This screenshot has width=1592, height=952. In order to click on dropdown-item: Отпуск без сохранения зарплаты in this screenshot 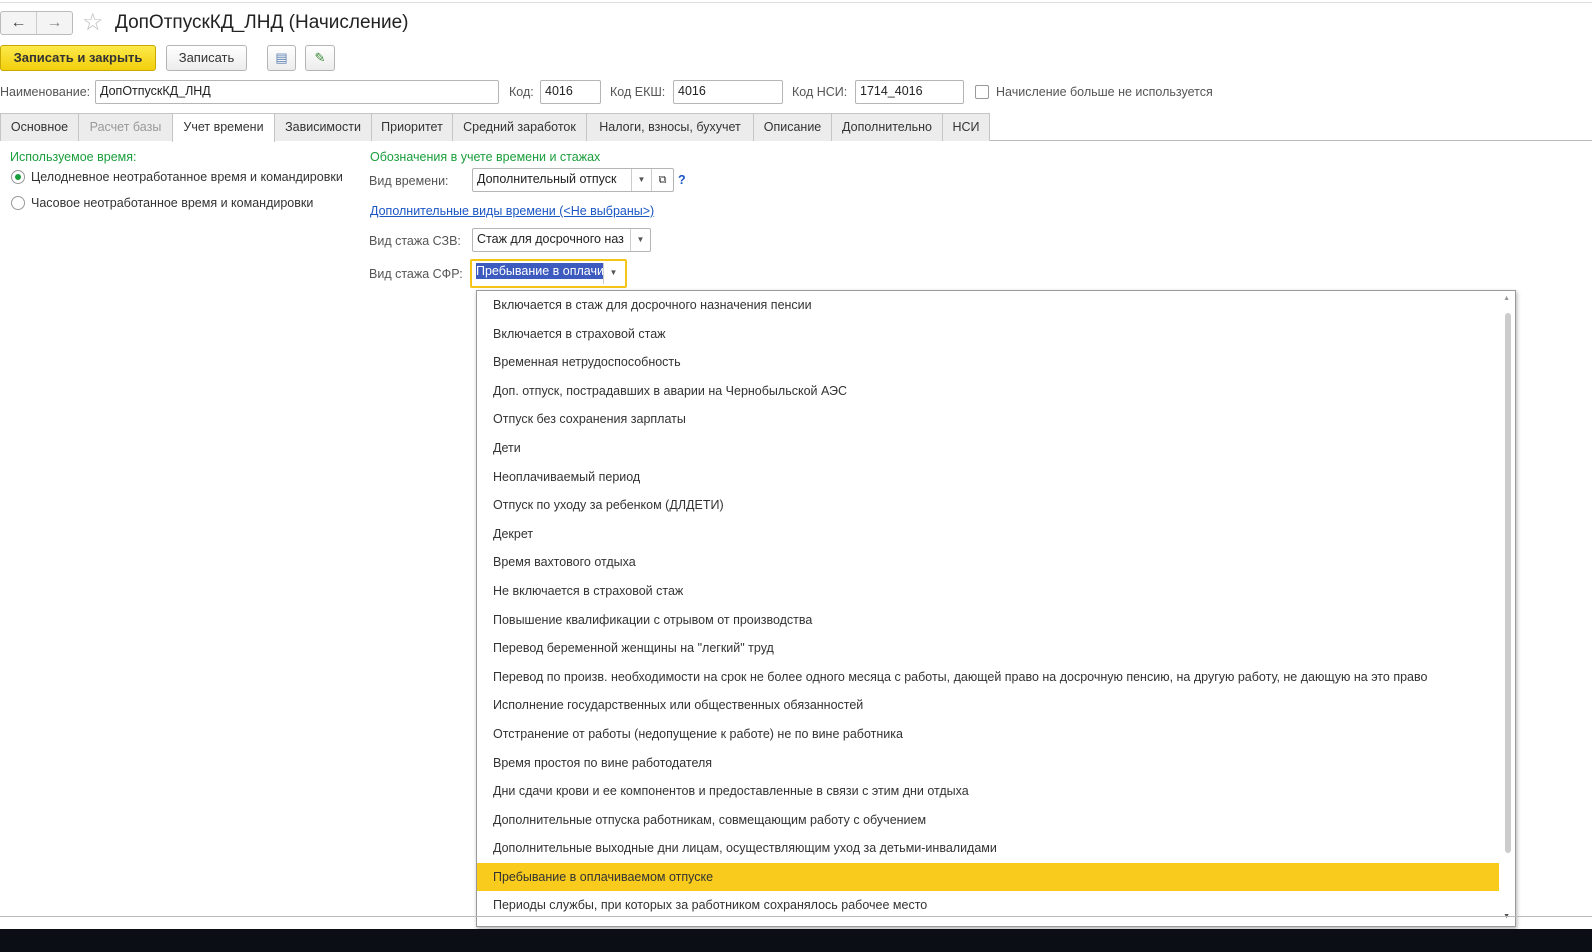, I will do `click(988, 419)`.